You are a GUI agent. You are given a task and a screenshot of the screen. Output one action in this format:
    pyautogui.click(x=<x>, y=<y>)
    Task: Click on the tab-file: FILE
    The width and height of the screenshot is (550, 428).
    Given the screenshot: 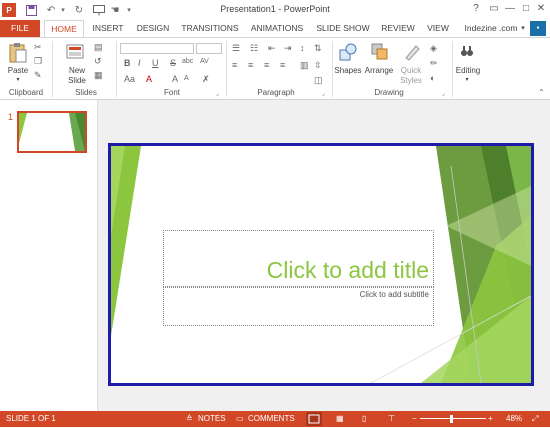 What is the action you would take?
    pyautogui.click(x=20, y=28)
    